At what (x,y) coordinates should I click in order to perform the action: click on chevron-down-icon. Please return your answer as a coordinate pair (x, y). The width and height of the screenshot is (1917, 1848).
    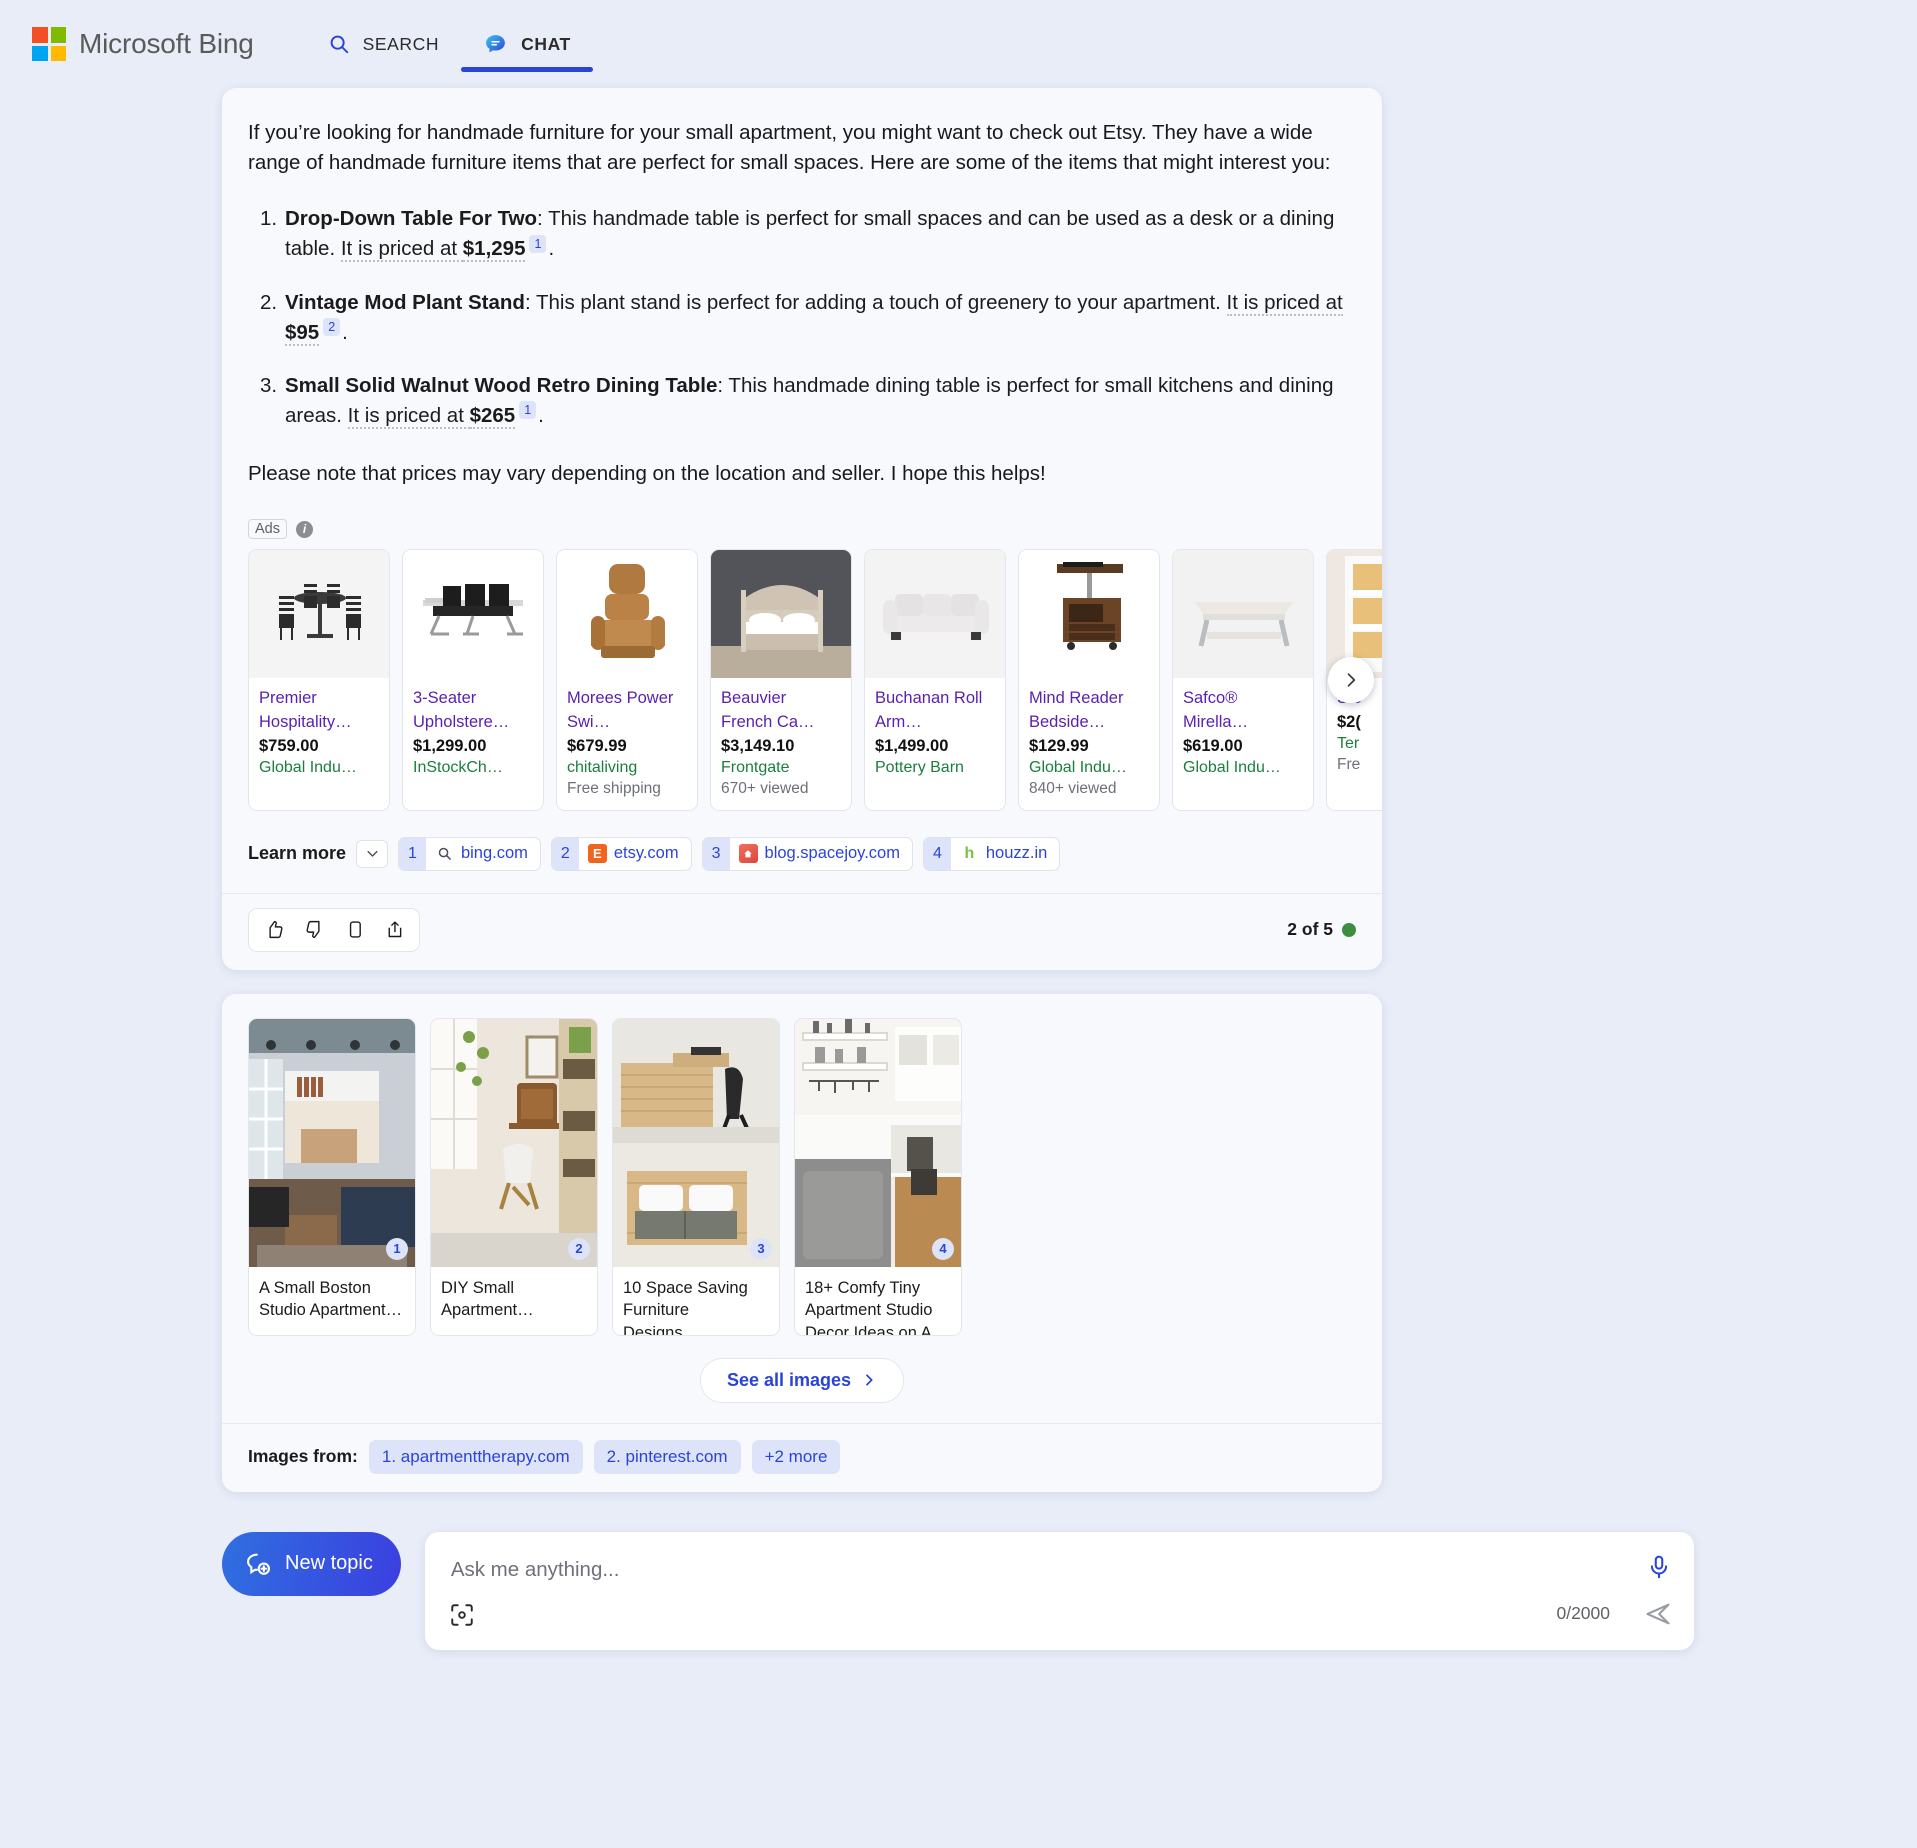
    Looking at the image, I should click on (372, 853).